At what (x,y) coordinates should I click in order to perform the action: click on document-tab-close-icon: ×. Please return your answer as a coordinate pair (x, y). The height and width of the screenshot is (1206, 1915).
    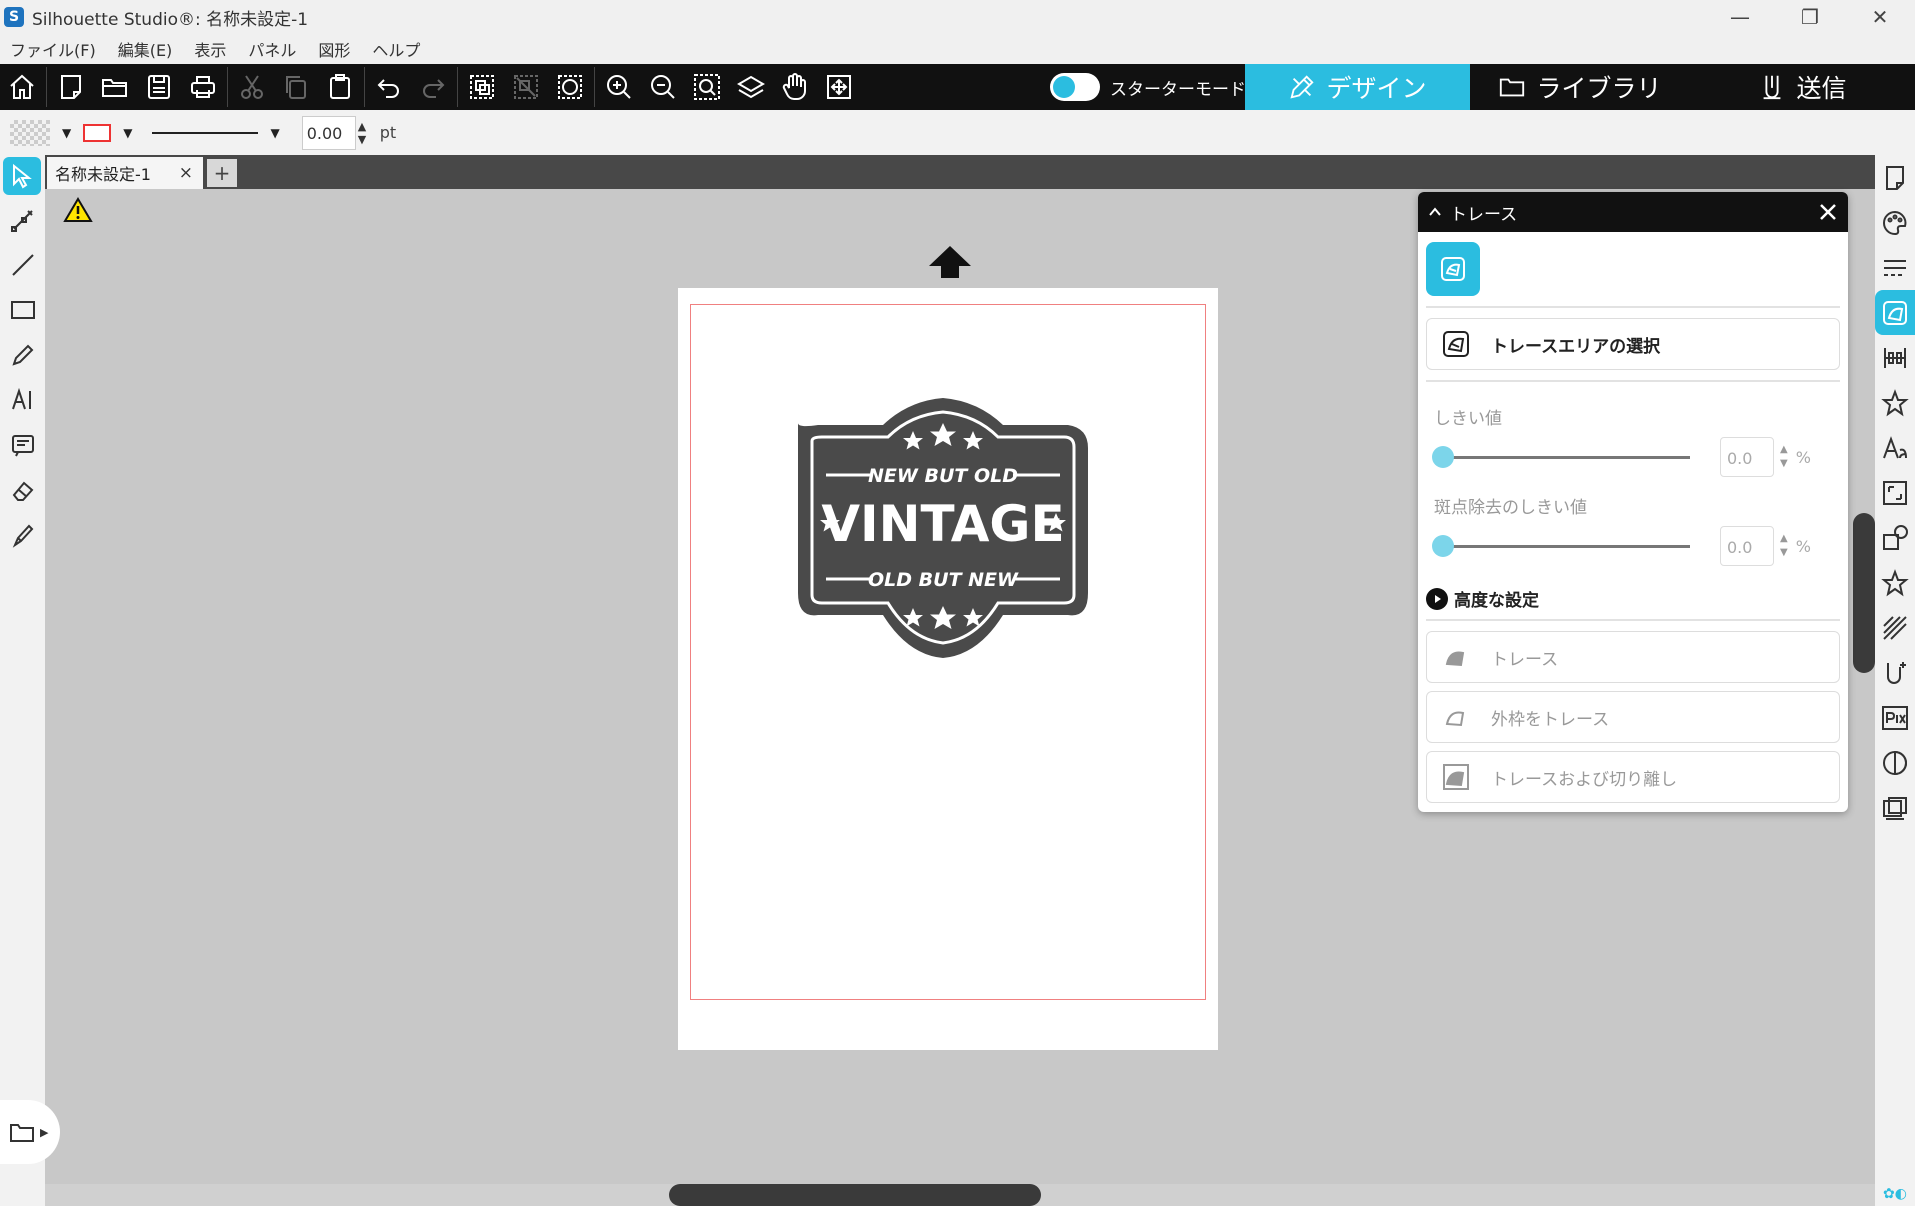
    Looking at the image, I should click on (186, 173).